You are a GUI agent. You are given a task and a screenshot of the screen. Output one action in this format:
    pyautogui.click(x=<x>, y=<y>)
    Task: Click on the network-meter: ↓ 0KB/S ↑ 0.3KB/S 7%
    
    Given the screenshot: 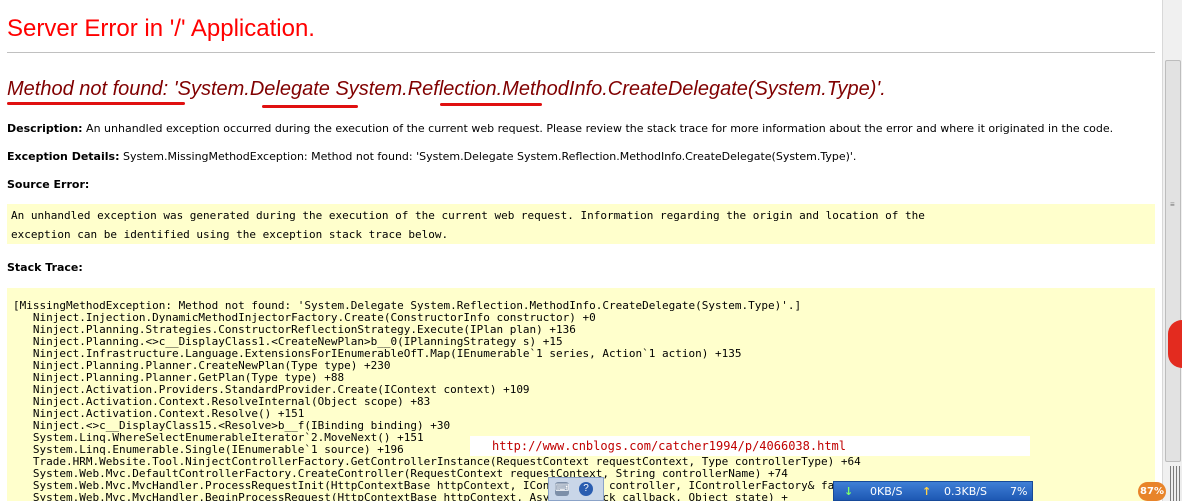 What is the action you would take?
    pyautogui.click(x=933, y=491)
    